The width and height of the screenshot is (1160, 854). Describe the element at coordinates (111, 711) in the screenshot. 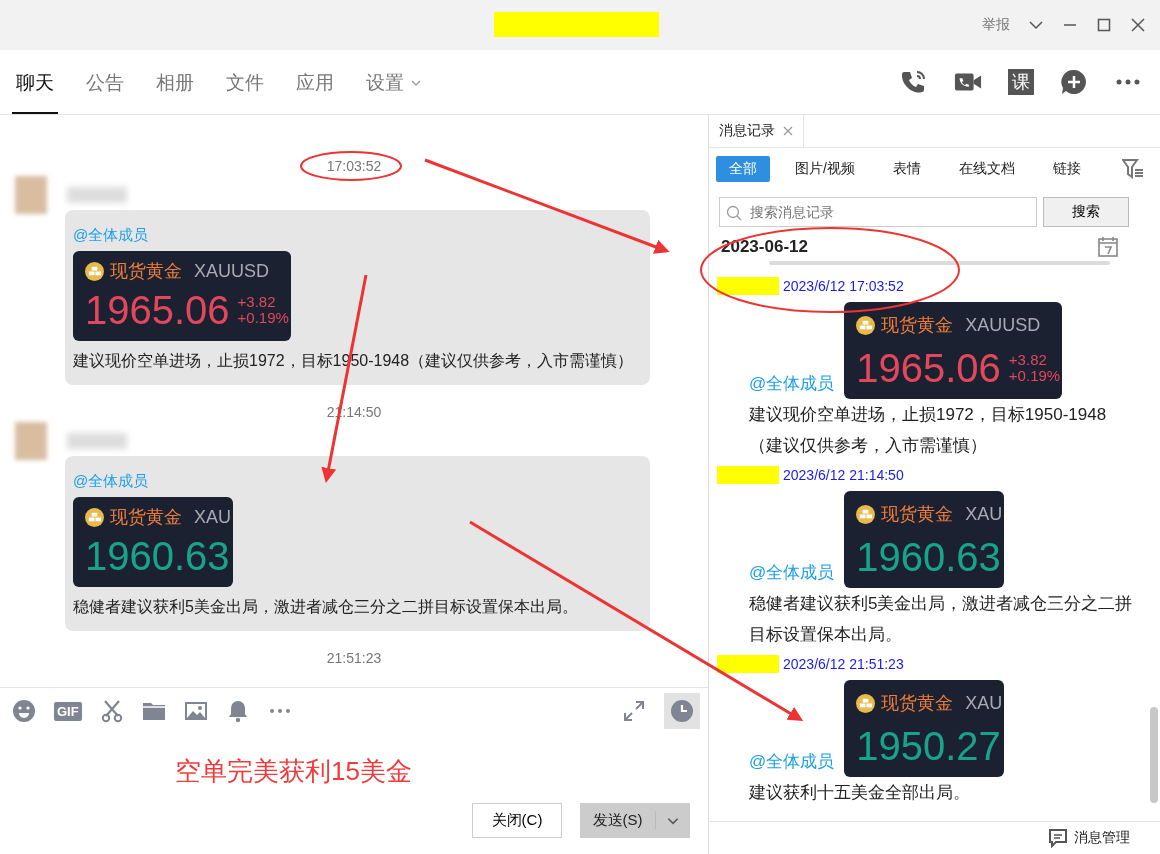

I see `scissors-icon` at that location.